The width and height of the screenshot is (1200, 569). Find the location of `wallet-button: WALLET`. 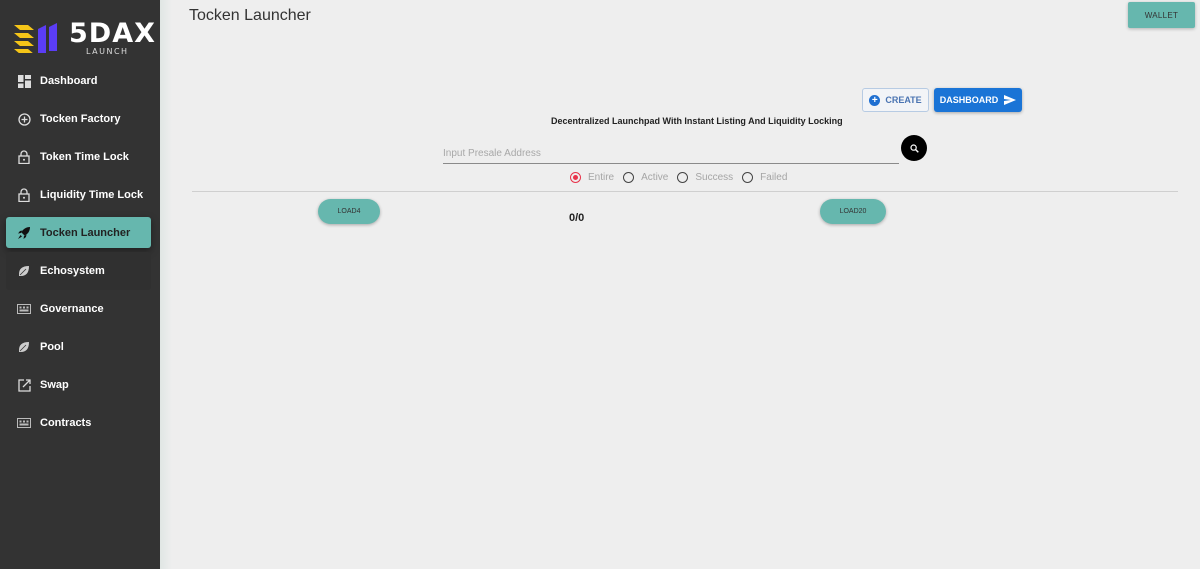

wallet-button: WALLET is located at coordinates (1161, 15).